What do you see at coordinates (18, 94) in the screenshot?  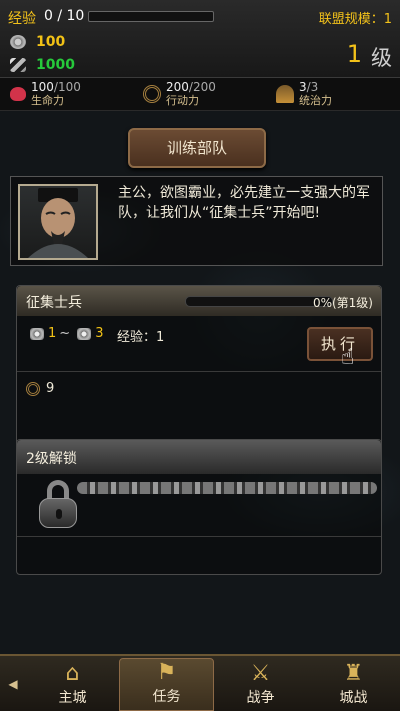 I see `heart-icon` at bounding box center [18, 94].